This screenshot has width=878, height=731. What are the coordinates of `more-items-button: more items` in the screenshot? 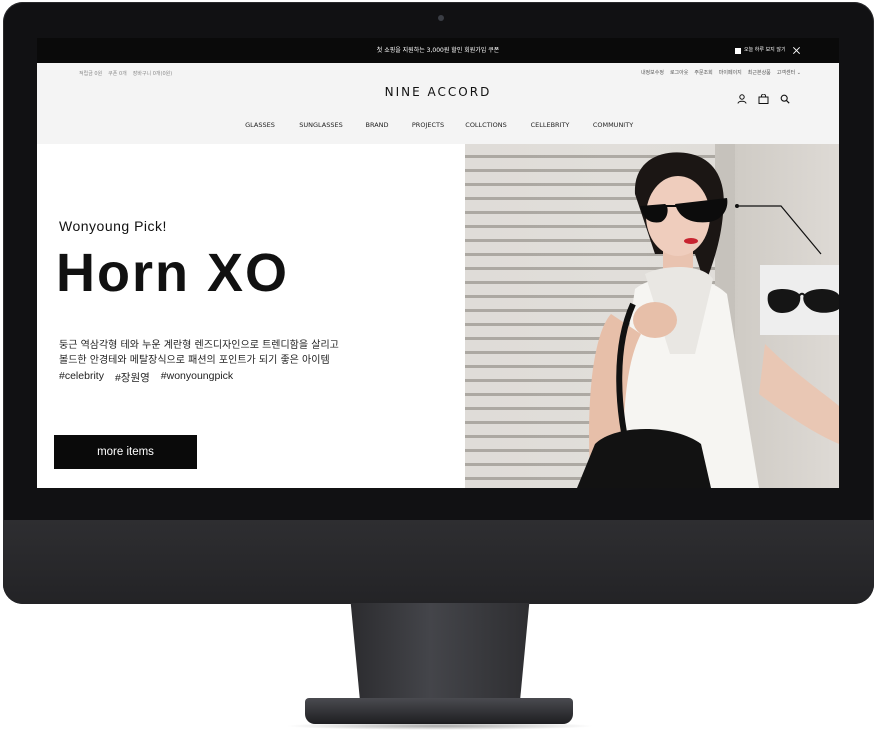 It's located at (125, 452).